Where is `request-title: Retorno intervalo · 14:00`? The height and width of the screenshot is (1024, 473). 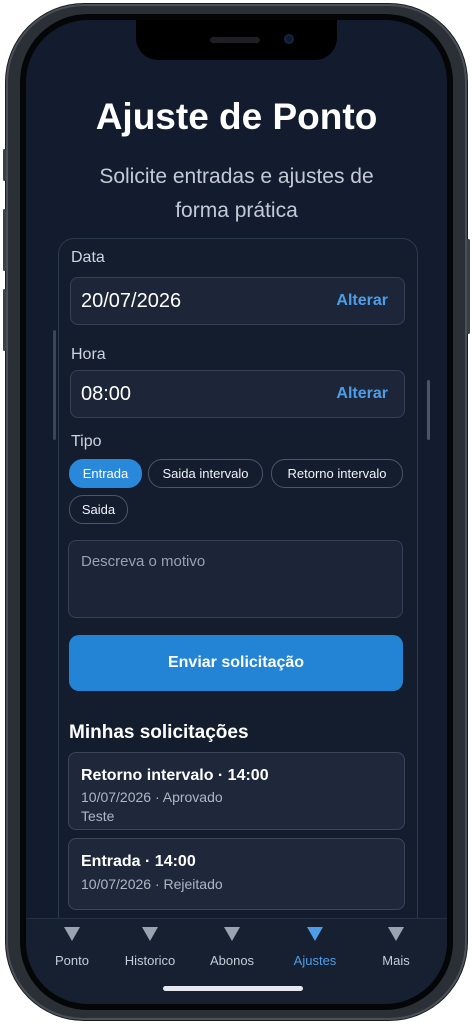
request-title: Retorno intervalo · 14:00 is located at coordinates (175, 775).